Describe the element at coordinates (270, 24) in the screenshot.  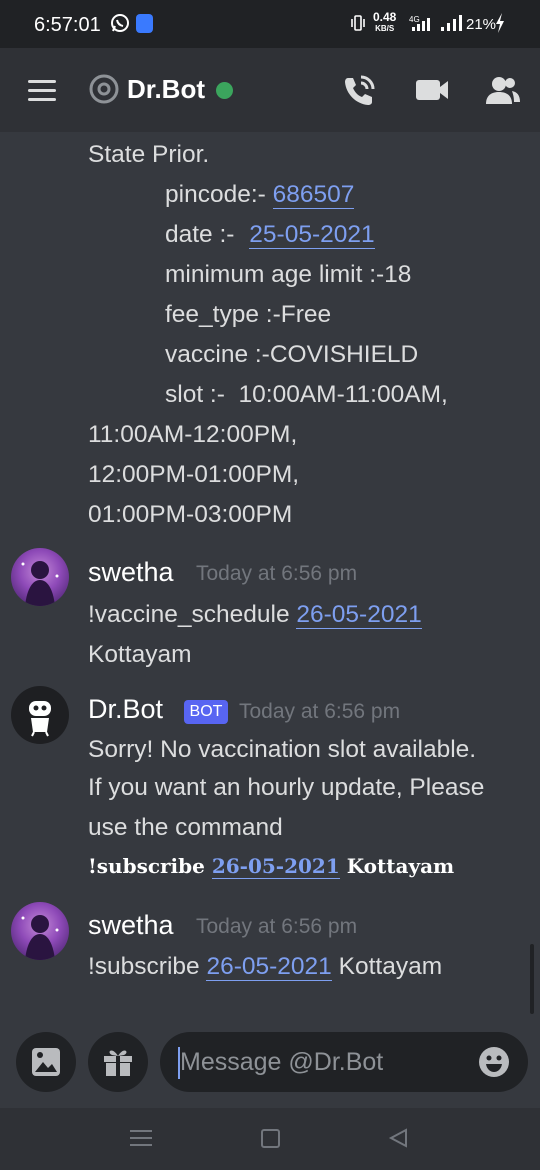
I see `status-bar: 6:57:01 0.48 KB/S 4G 21%` at that location.